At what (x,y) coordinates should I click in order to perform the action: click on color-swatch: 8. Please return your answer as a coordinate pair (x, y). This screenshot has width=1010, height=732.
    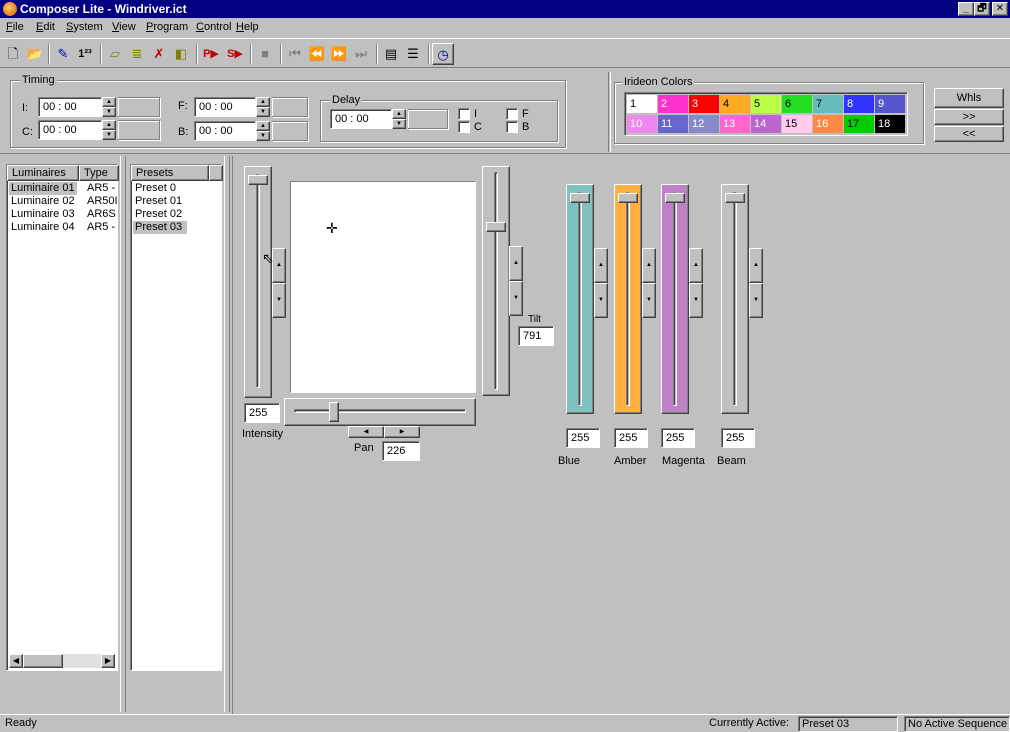
    Looking at the image, I should click on (859, 104).